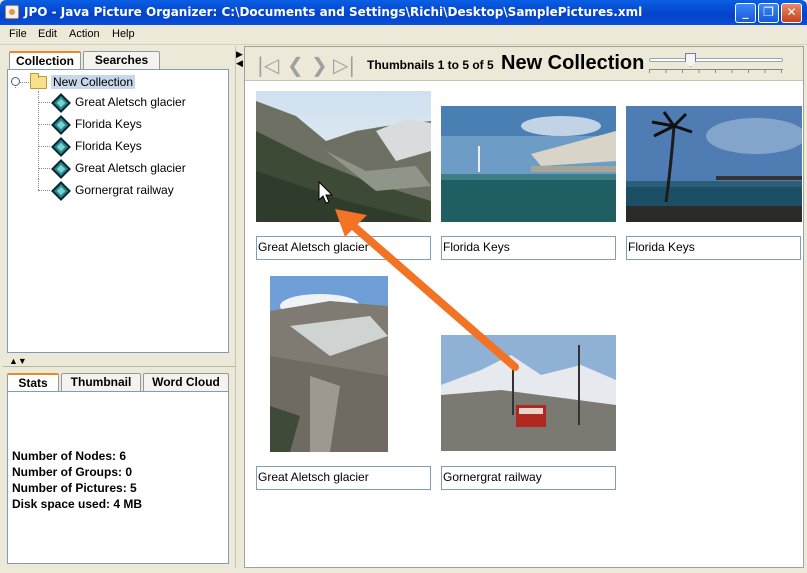 Image resolution: width=807 pixels, height=573 pixels. Describe the element at coordinates (77, 504) in the screenshot. I see `stats-disk: Disk space used: 4 MB` at that location.